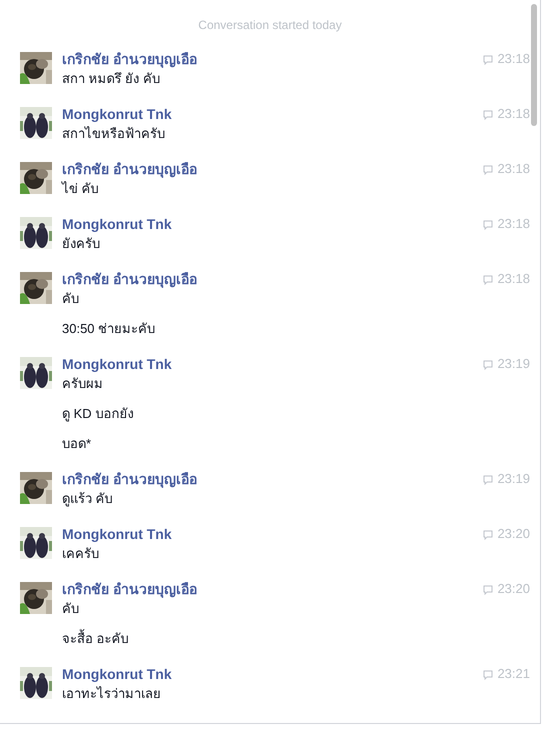 The width and height of the screenshot is (547, 729). What do you see at coordinates (81, 244) in the screenshot?
I see `message-text: ยังครับ` at bounding box center [81, 244].